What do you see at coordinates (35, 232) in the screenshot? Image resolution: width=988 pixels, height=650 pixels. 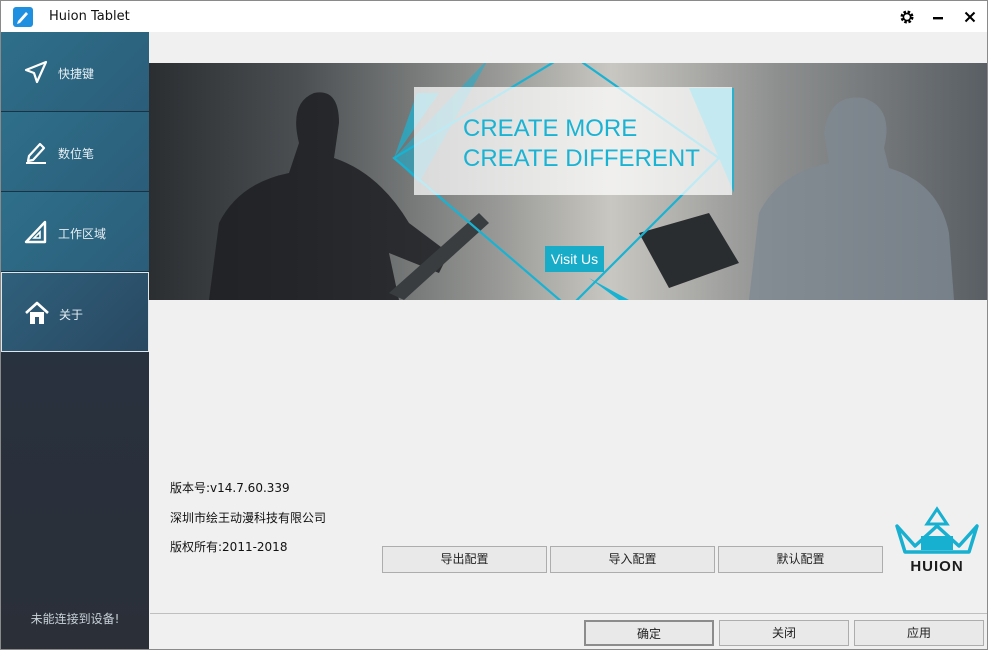 I see `work-area-icon` at bounding box center [35, 232].